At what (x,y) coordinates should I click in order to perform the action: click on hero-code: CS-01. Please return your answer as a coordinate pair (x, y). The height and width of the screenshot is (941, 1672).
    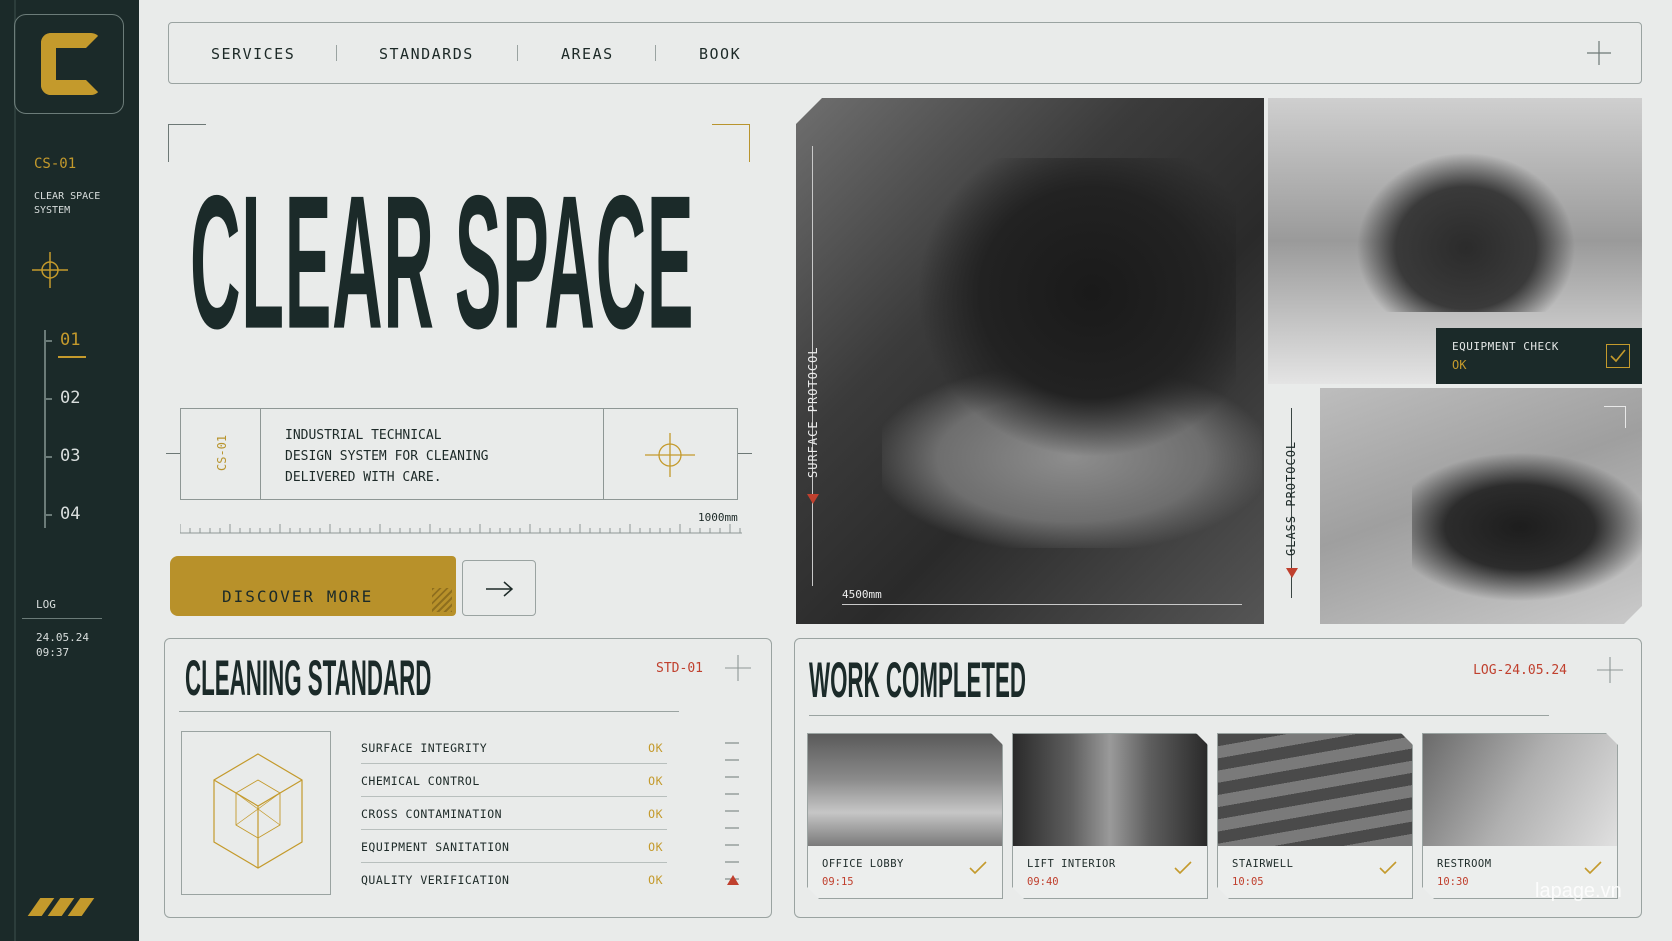
    Looking at the image, I should click on (222, 452).